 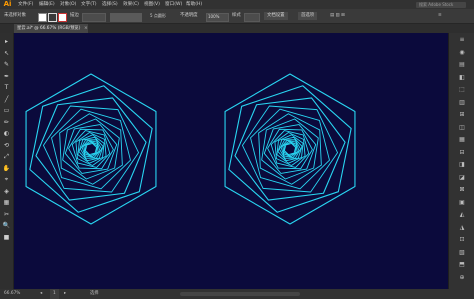 What do you see at coordinates (6, 214) in the screenshot?
I see `tool-icon: ✂` at bounding box center [6, 214].